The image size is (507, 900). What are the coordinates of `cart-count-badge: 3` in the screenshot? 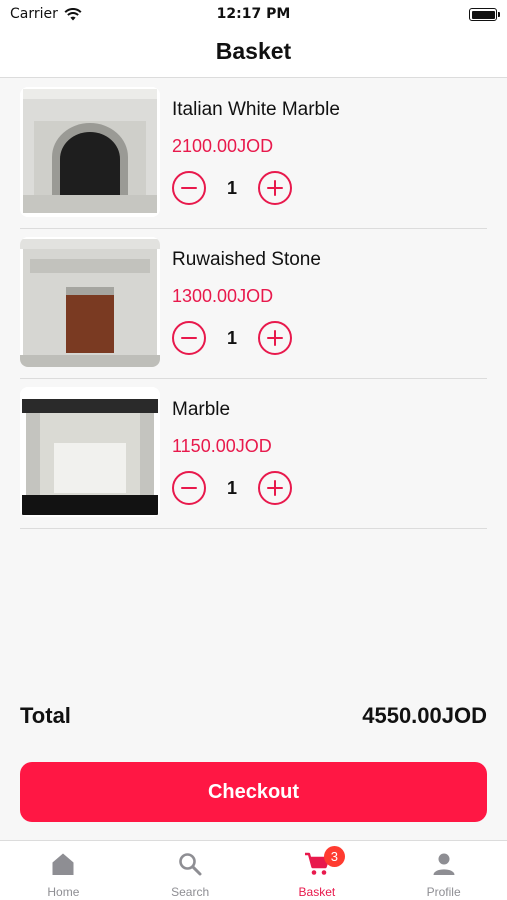 It's located at (334, 856).